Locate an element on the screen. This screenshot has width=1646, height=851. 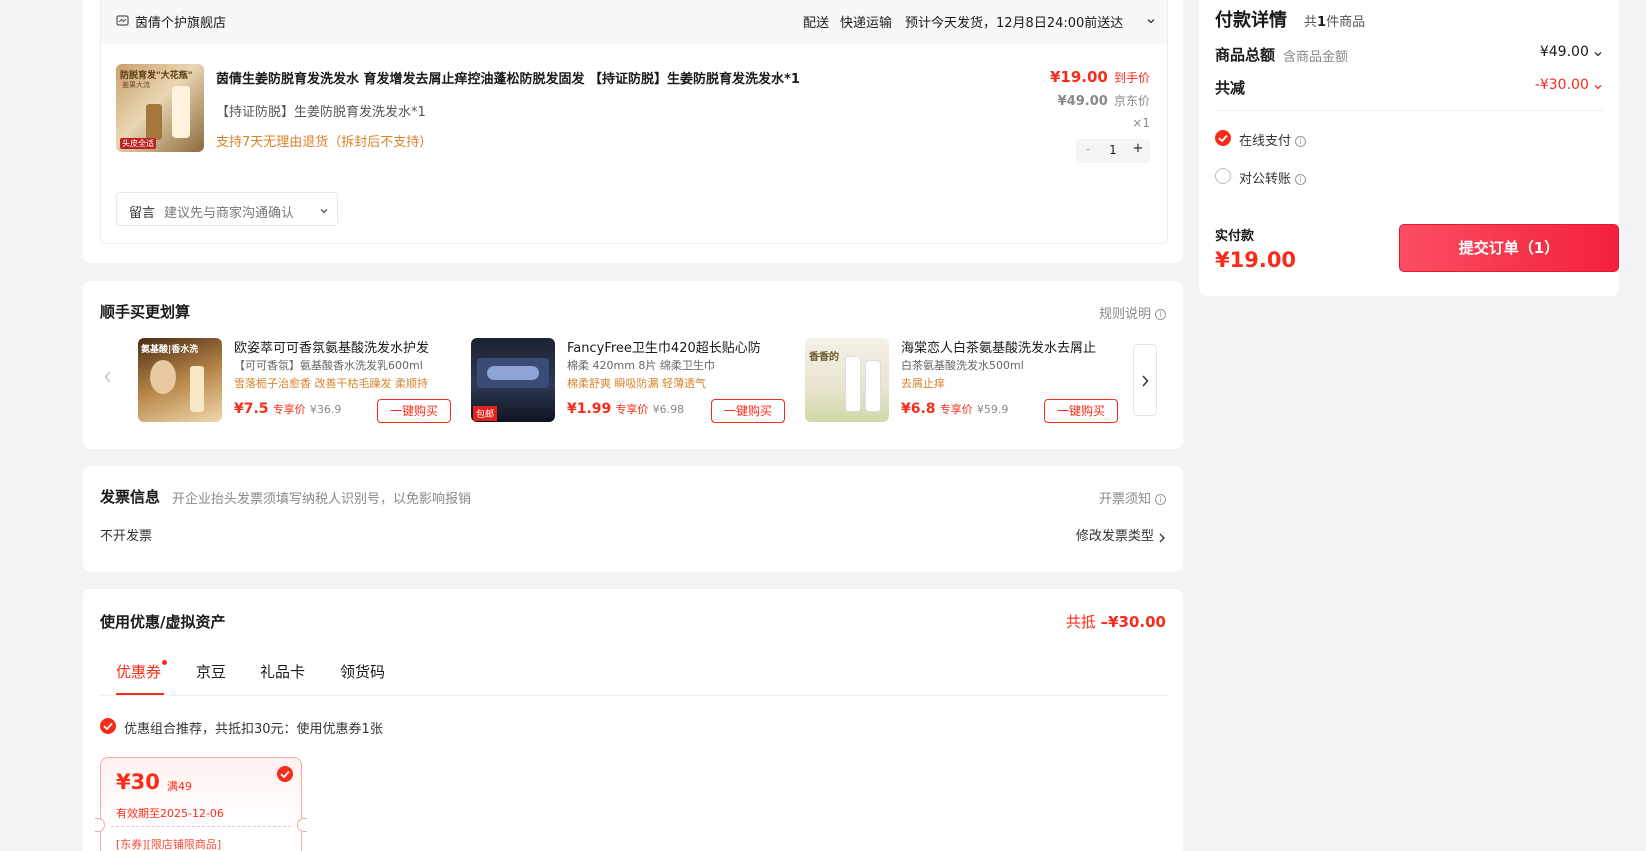
message-placeholder: 建议先与商家沟通确认 is located at coordinates (229, 213).